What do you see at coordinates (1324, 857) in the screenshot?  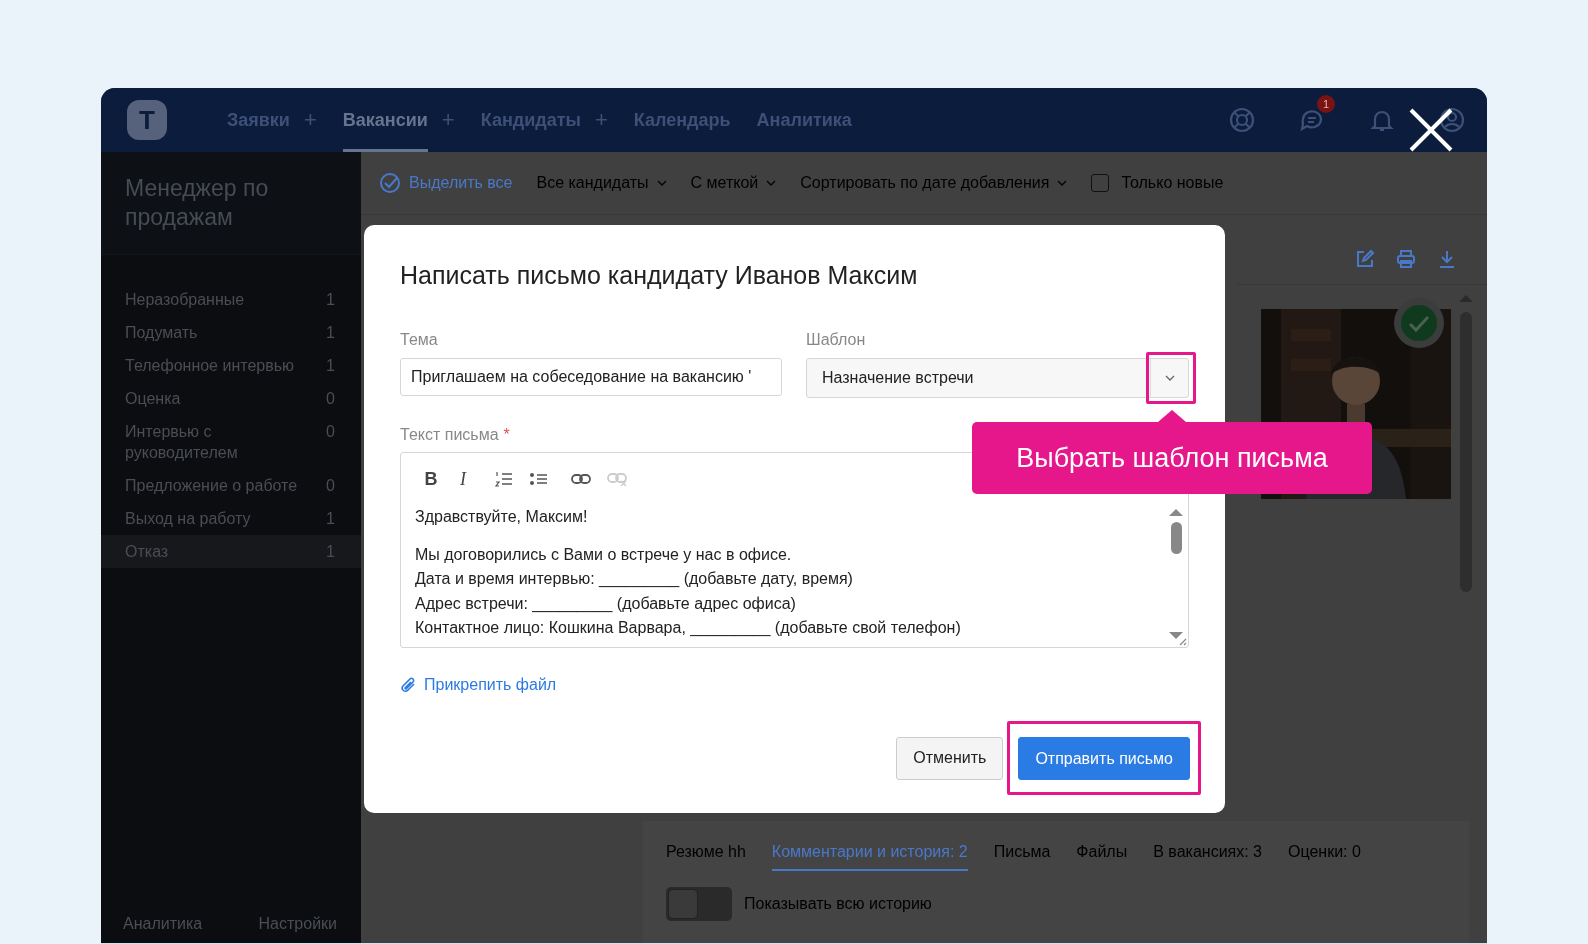 I see `profile-tab: Оценки: 0` at bounding box center [1324, 857].